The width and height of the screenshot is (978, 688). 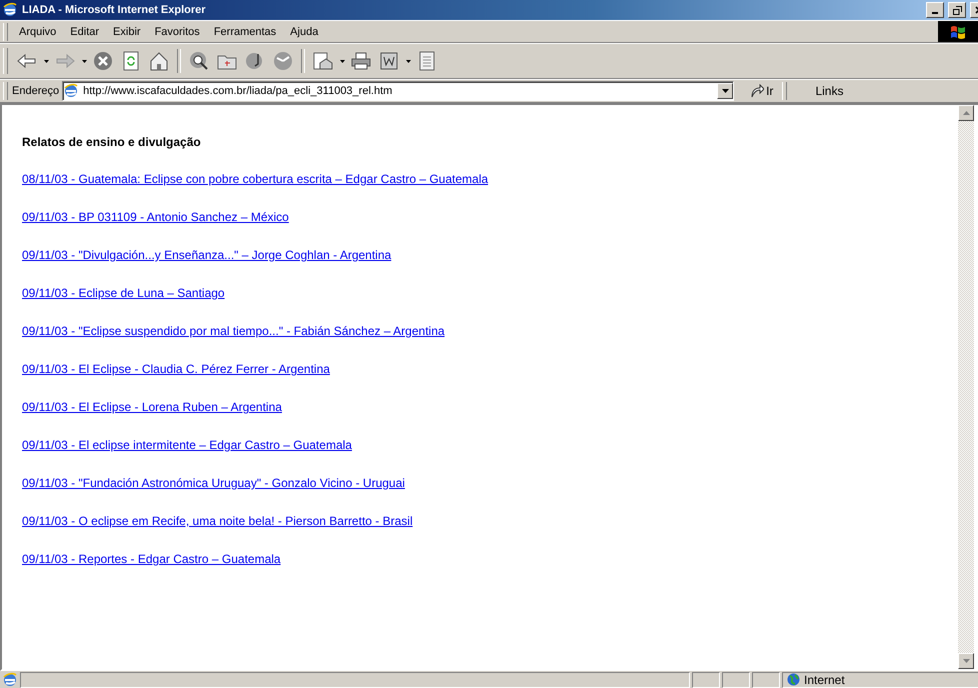 I want to click on address-field: http://www.iscafaculdades.com.br/liada/pa_ecli_311003_rel.htm, so click(x=398, y=91).